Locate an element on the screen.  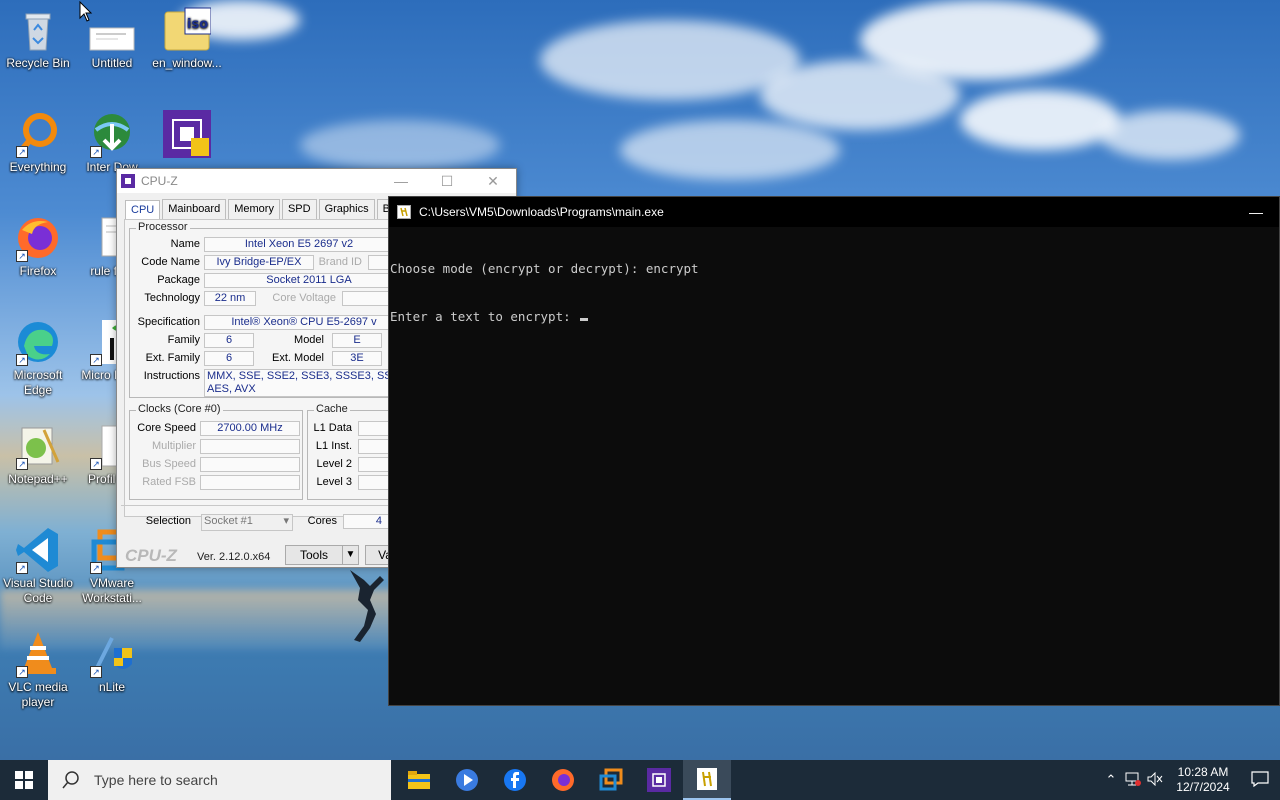
volume-muted-icon is located at coordinates (1155, 780).